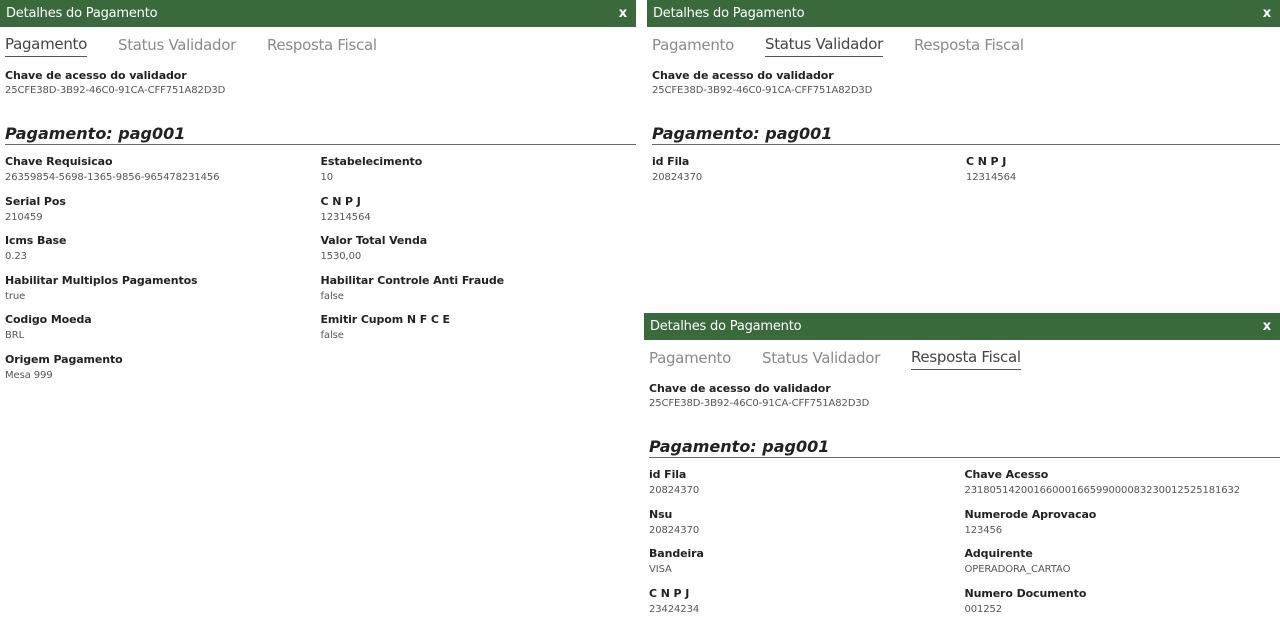 The width and height of the screenshot is (1280, 636). What do you see at coordinates (1122, 528) in the screenshot?
I see `field-numero-aprovacao: Numerode Aprovacao 123456` at bounding box center [1122, 528].